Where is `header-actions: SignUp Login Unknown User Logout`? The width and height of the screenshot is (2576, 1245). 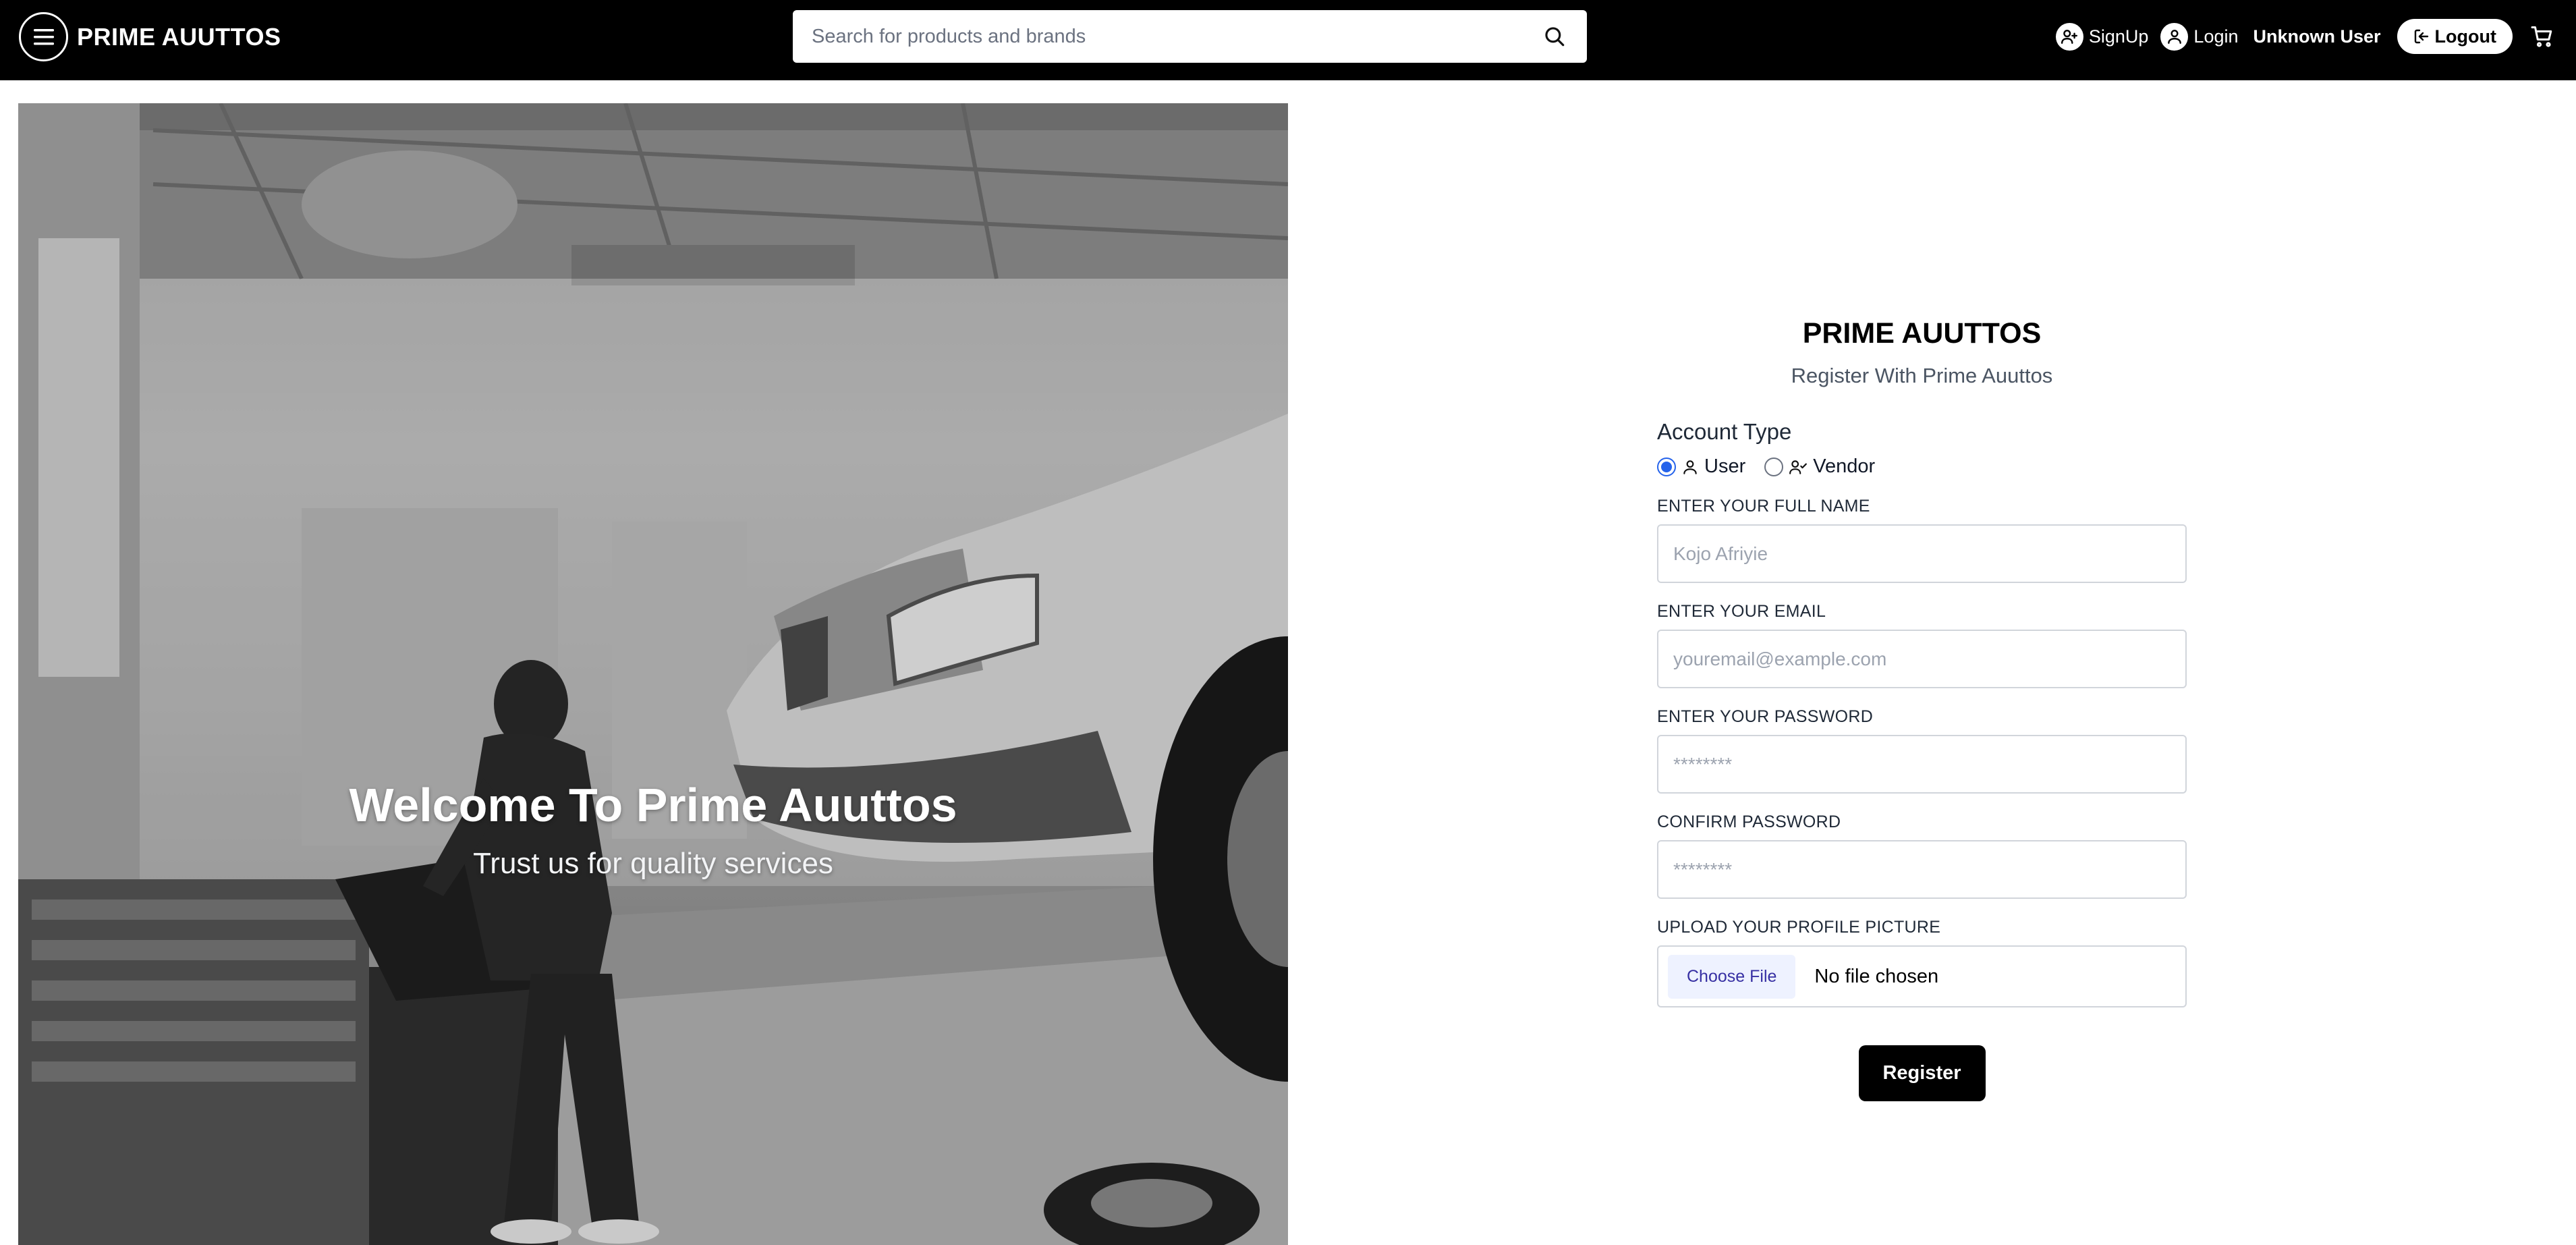 header-actions: SignUp Login Unknown User Logout is located at coordinates (2306, 36).